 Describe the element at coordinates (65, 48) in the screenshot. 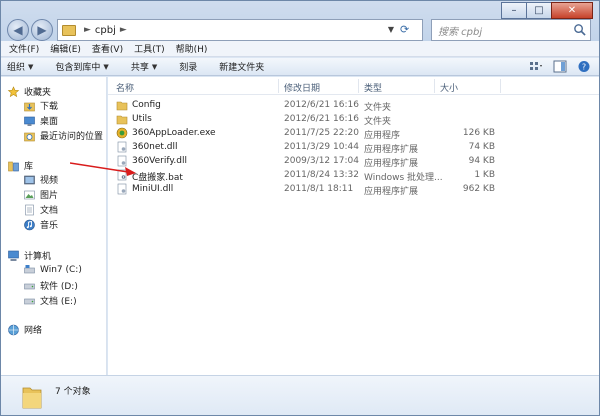

I see `menu-edit: 编辑(E)` at that location.